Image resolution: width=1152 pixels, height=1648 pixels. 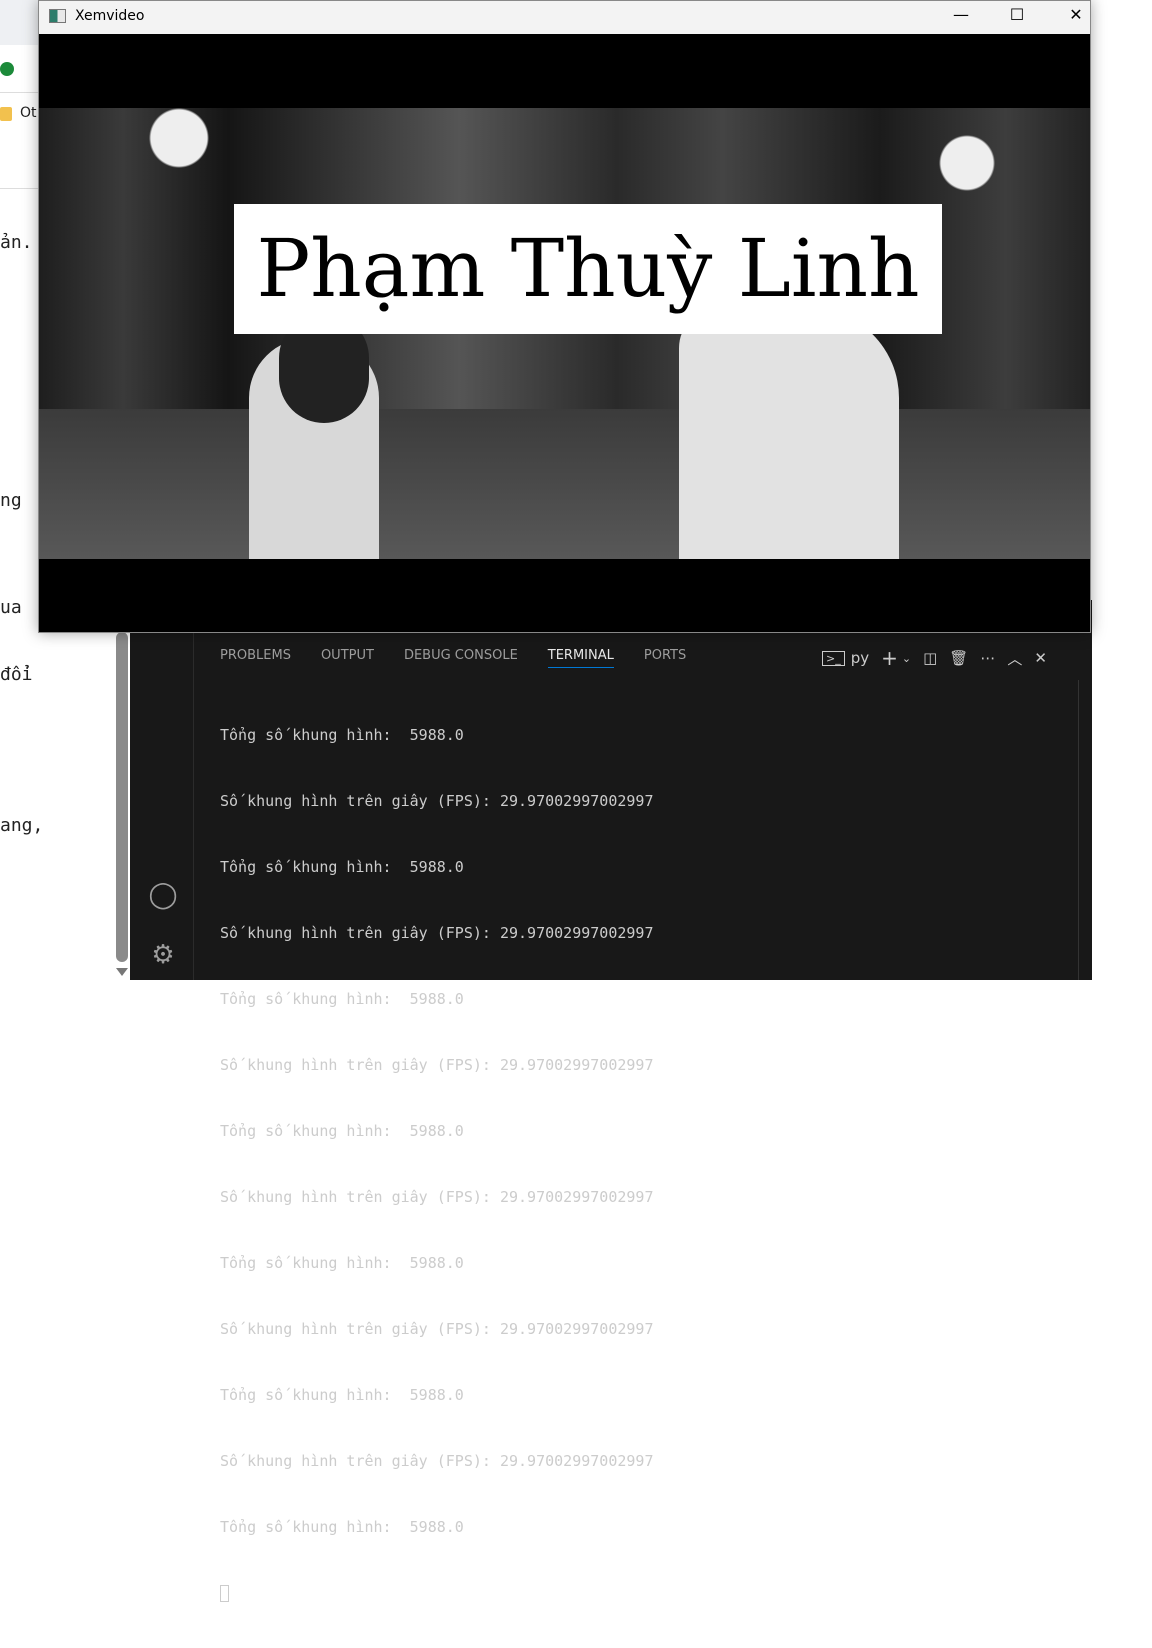 I want to click on activity-bar: ◯ ⚙, so click(x=162, y=790).